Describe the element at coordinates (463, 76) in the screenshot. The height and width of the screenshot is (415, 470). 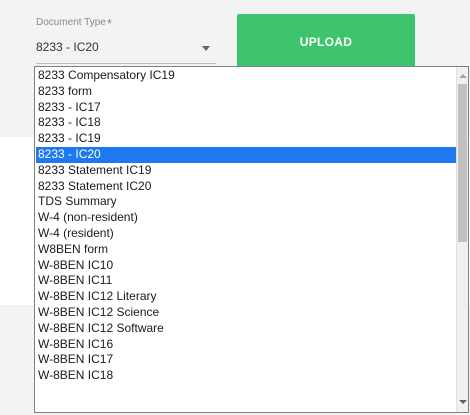
I see `scroll-up-arrow-icon` at that location.